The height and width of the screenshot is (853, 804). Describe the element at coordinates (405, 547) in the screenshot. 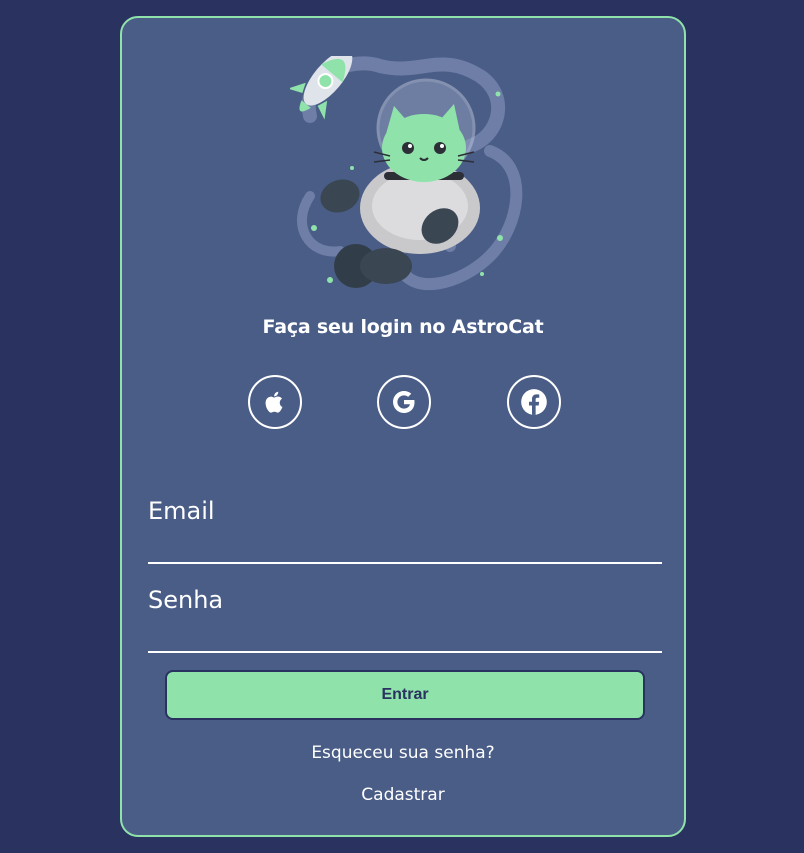

I see `email-input` at that location.